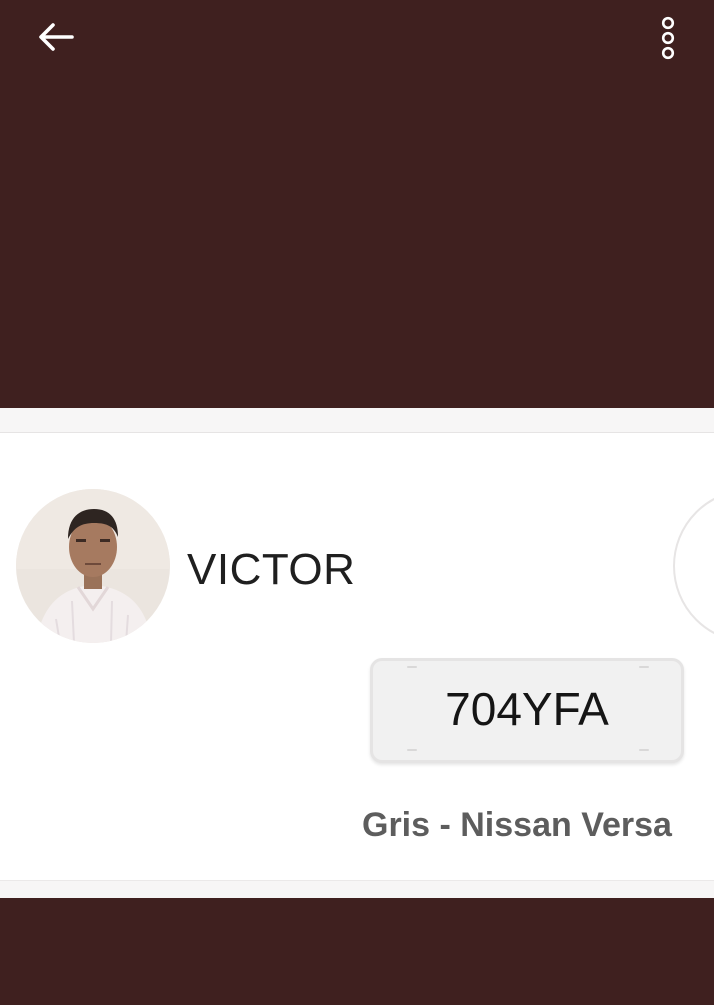  I want to click on more-vertical-icon, so click(668, 38).